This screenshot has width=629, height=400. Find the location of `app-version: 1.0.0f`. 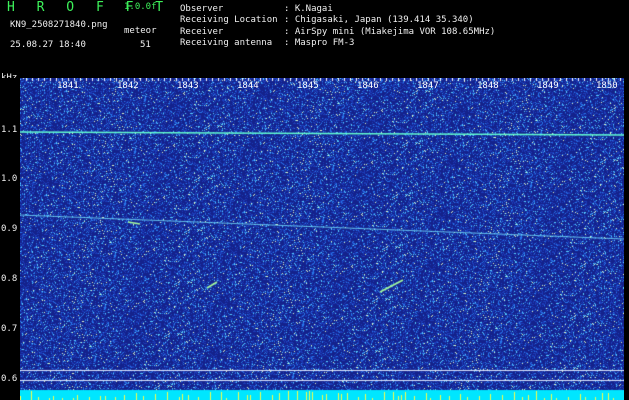

app-version: 1.0.0f is located at coordinates (140, 7).